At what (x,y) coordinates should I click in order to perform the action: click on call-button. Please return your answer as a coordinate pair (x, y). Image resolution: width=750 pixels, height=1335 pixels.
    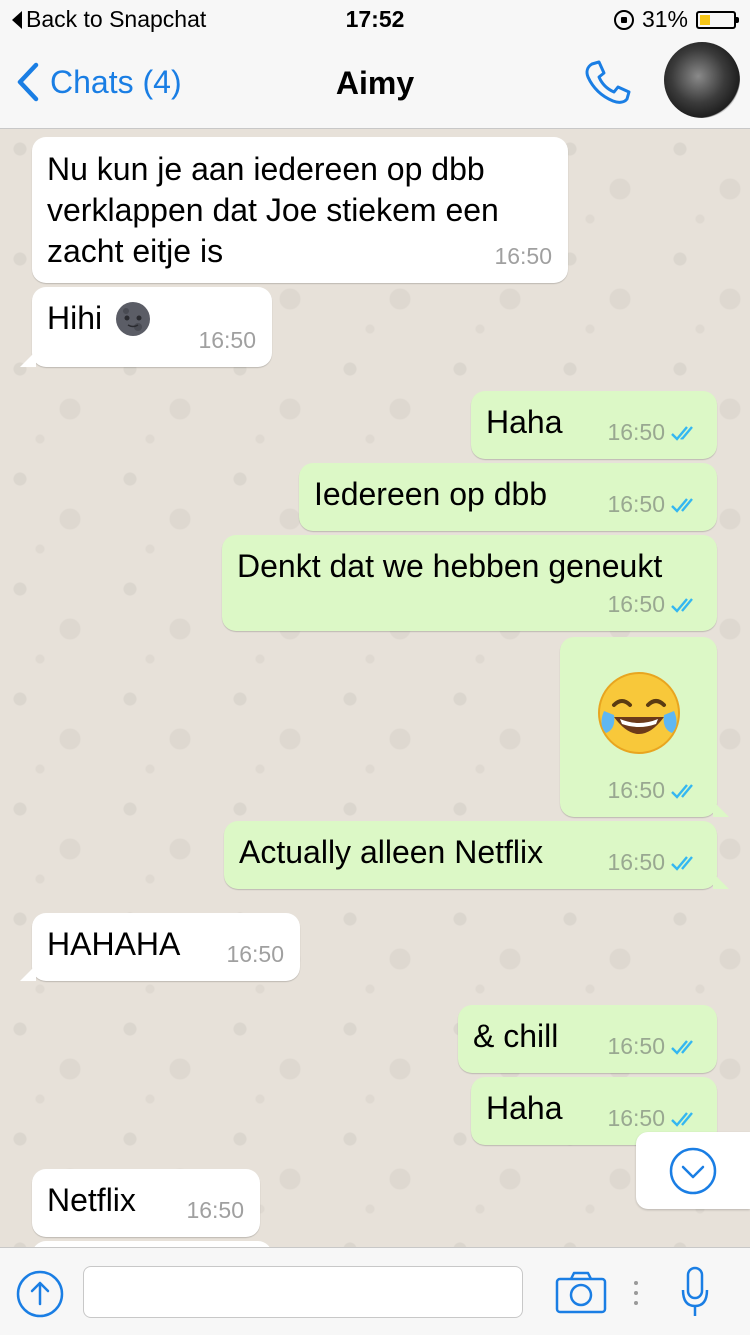
    Looking at the image, I should click on (607, 84).